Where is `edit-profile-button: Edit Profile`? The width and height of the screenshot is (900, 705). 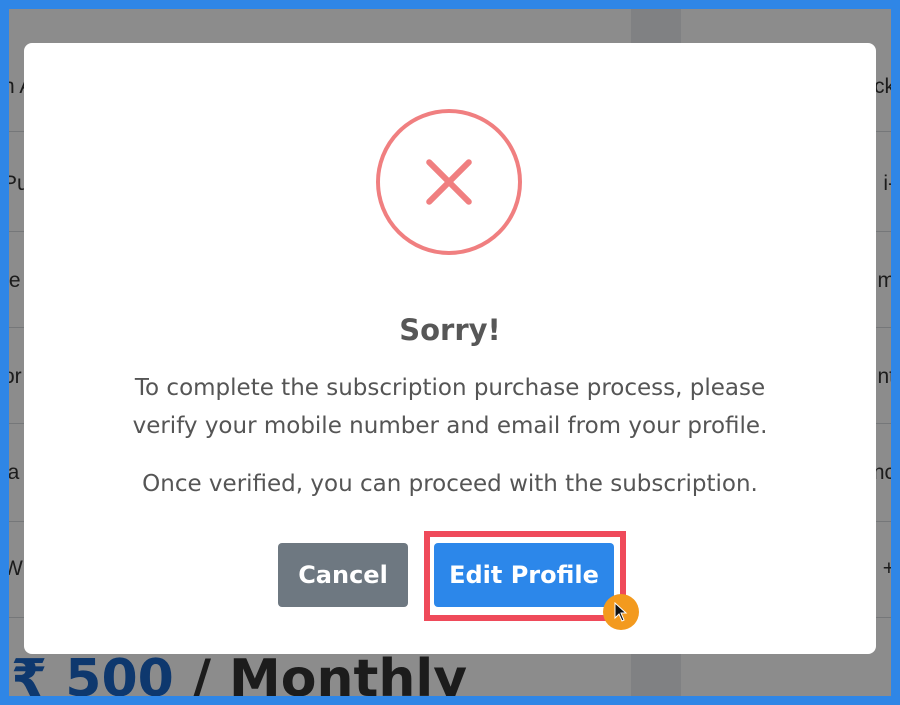 edit-profile-button: Edit Profile is located at coordinates (524, 575).